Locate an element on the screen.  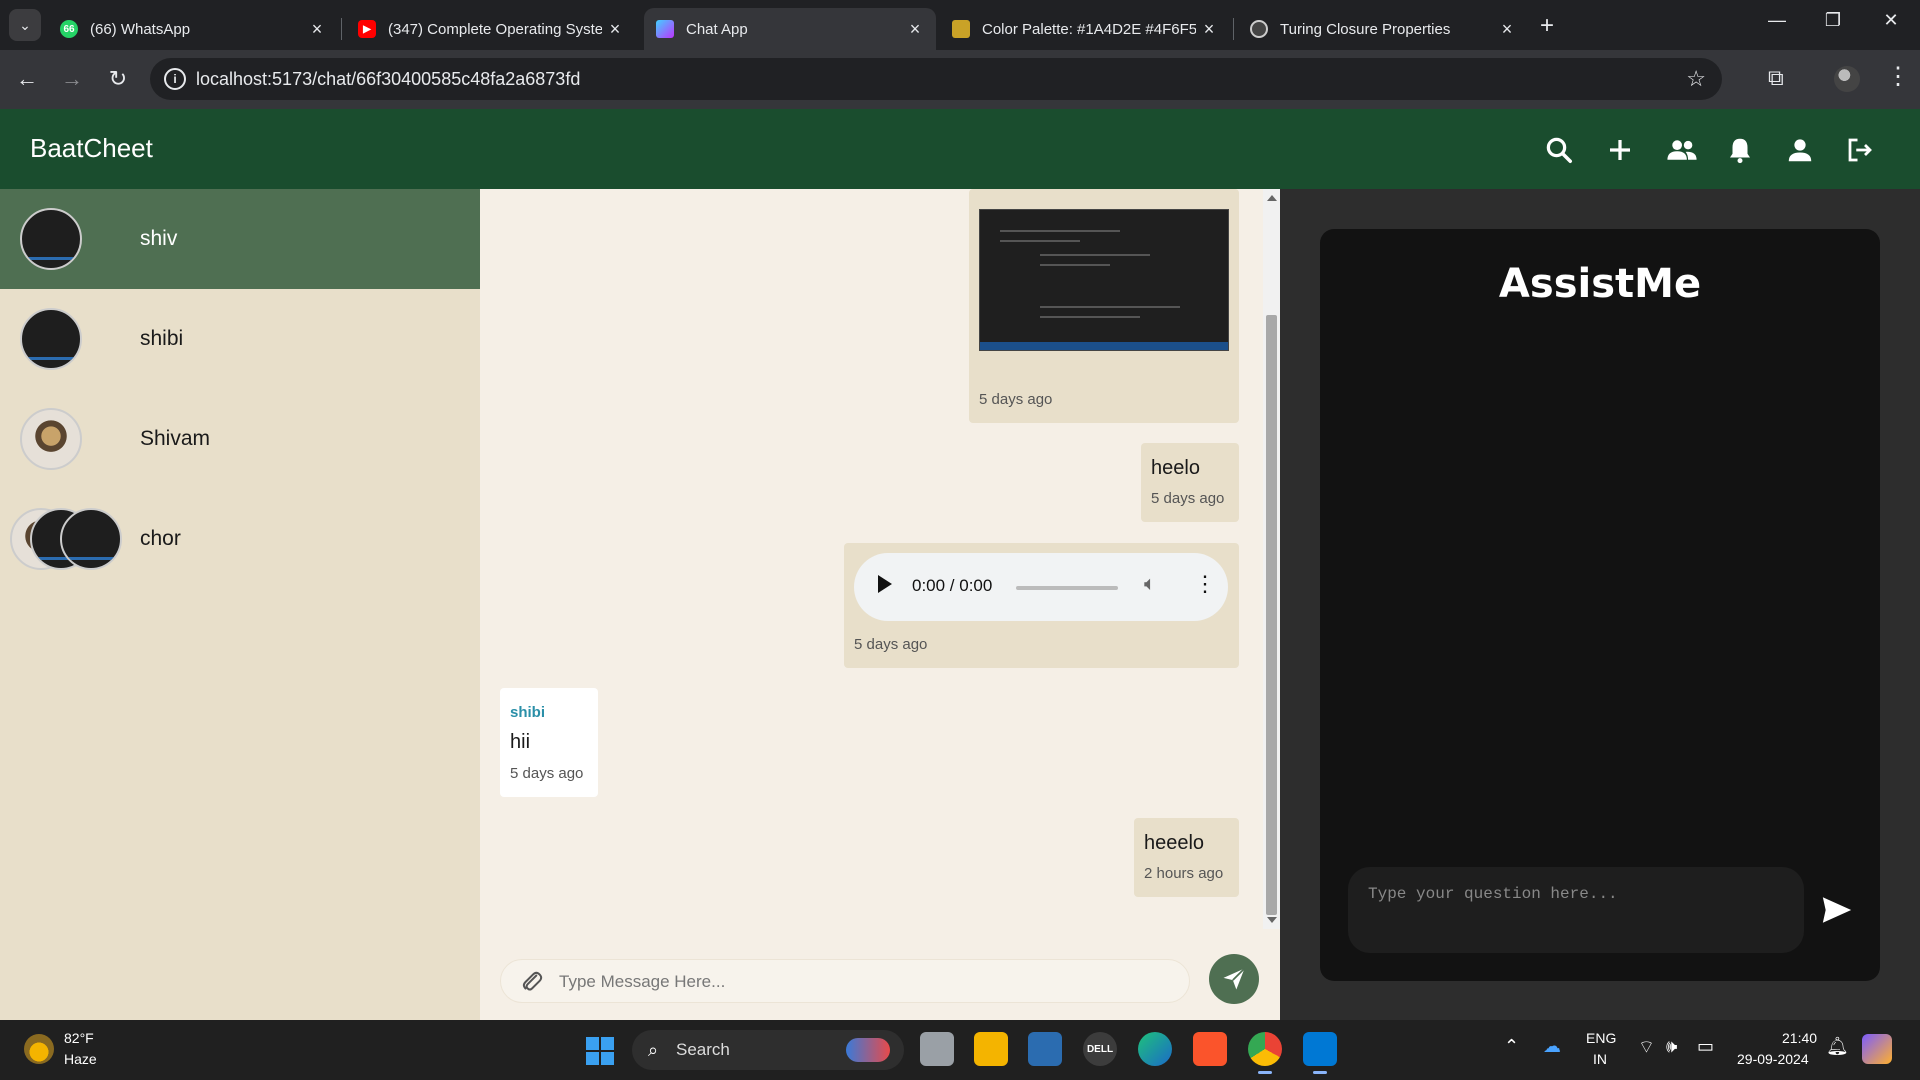
logout-icon is located at coordinates (1860, 150).